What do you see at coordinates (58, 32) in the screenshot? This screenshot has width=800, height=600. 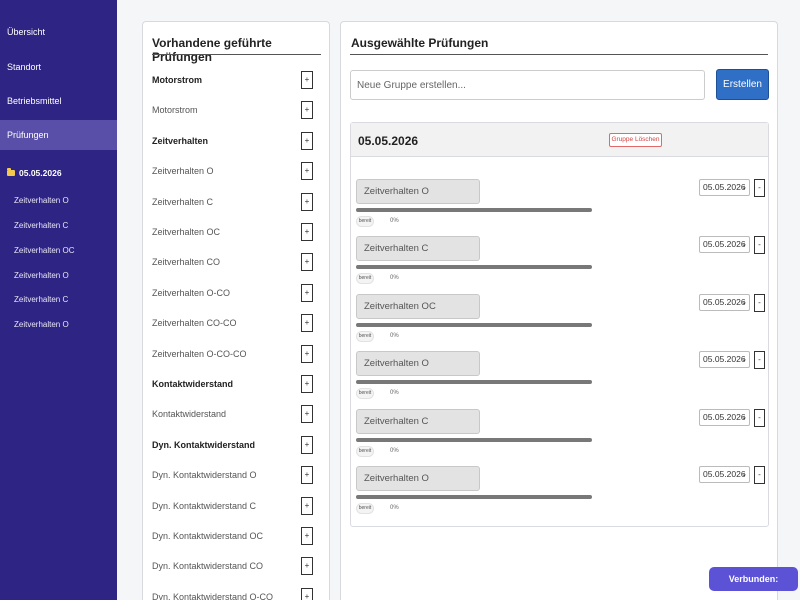 I see `sidebar-item-uebersicht: Übersicht` at bounding box center [58, 32].